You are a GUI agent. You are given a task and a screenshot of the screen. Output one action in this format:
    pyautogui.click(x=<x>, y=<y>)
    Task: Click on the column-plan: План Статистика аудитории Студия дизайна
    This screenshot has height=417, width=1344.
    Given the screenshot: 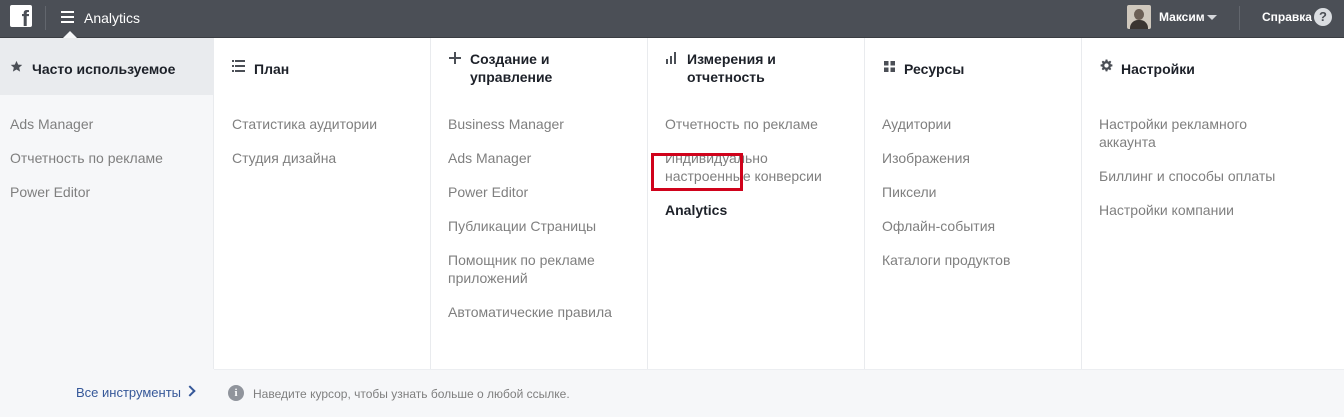 What is the action you would take?
    pyautogui.click(x=322, y=203)
    